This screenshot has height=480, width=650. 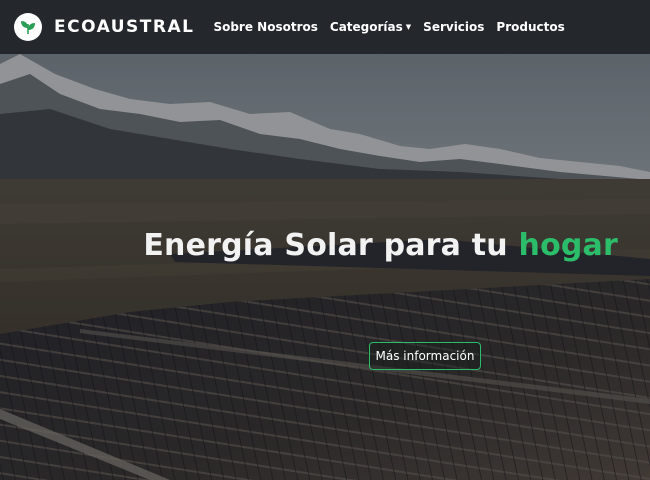 What do you see at coordinates (366, 27) in the screenshot?
I see `nav-link-label: Categorías` at bounding box center [366, 27].